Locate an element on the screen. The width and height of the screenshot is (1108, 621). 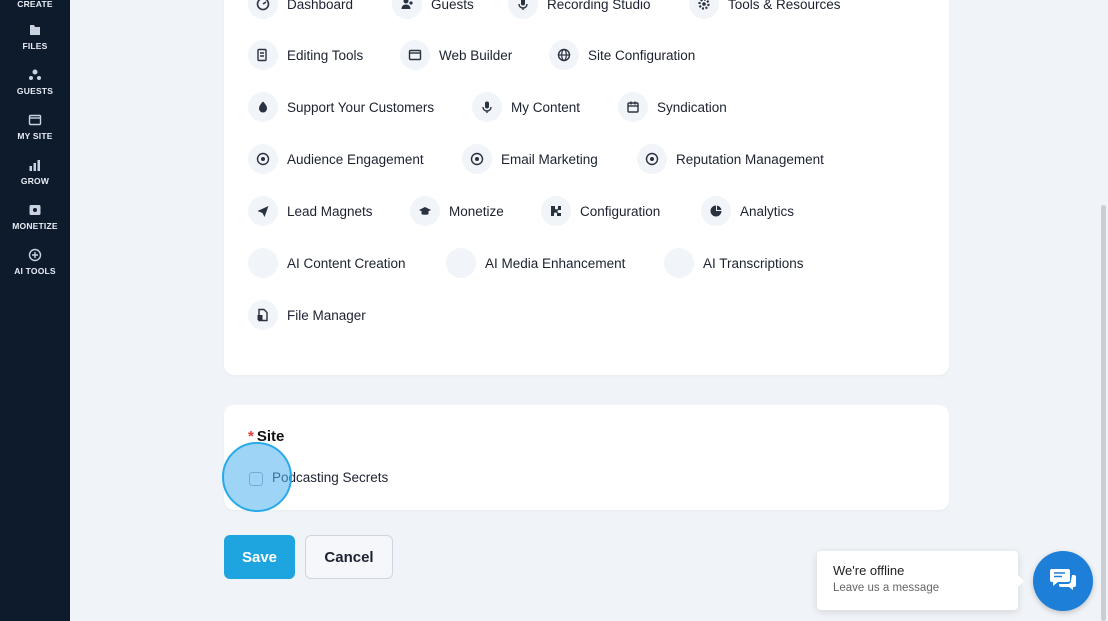
sidebar-item-guests: GUESTS is located at coordinates (35, 81).